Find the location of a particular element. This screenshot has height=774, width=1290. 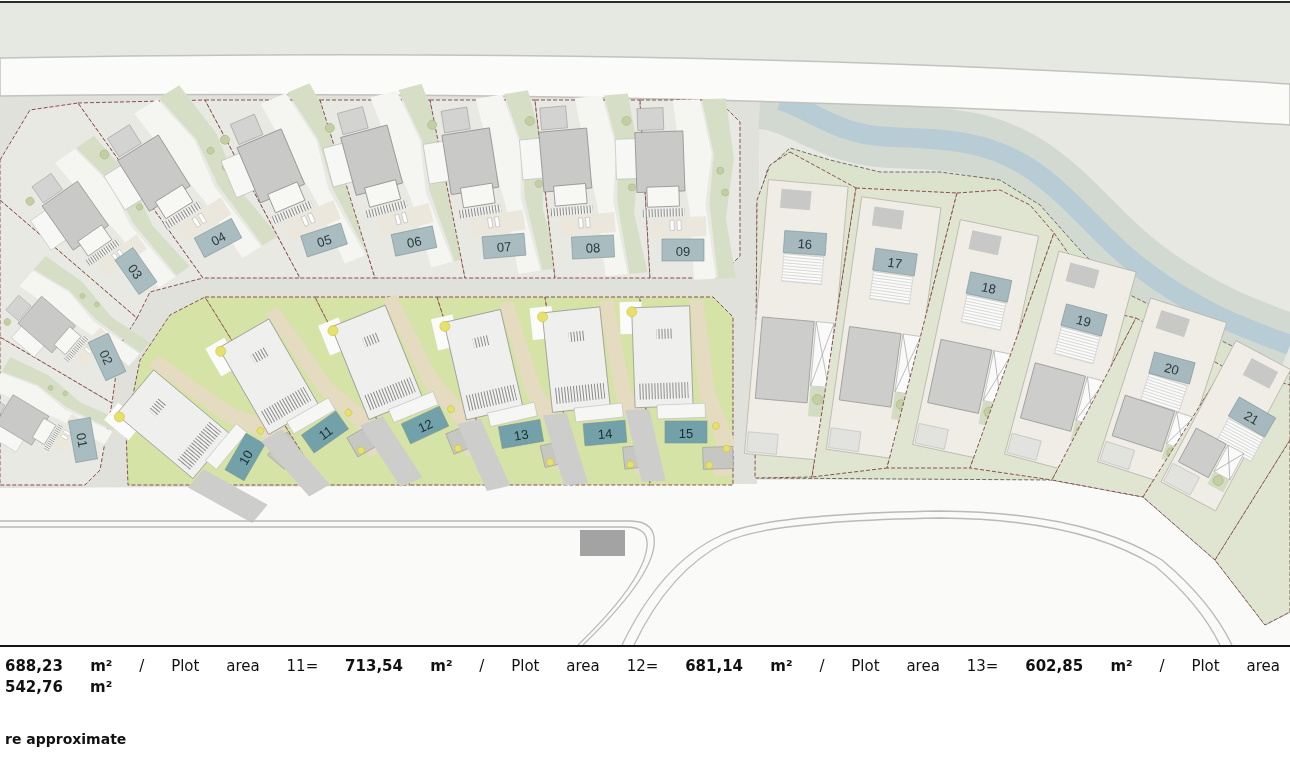

plot-areas-text: 688,23 m² / Plot area 11= 713,54 m² / Plot area 12= 681,14 m² / Plot area 13= 602,85 m² / Plot area is located at coordinates (642, 666).